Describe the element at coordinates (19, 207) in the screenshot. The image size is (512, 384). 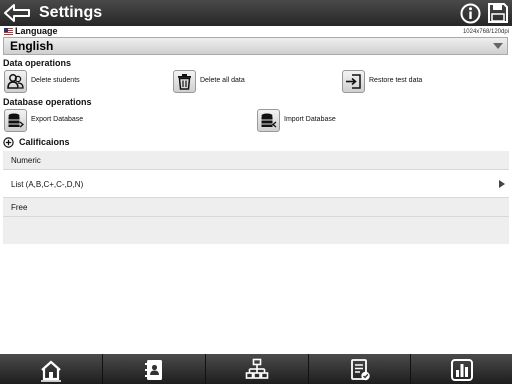
I see `list-item-label: Free` at that location.